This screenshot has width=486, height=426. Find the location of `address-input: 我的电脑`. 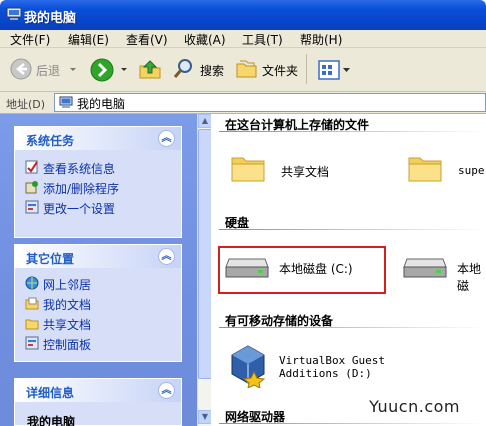

address-input: 我的电脑 is located at coordinates (270, 102).